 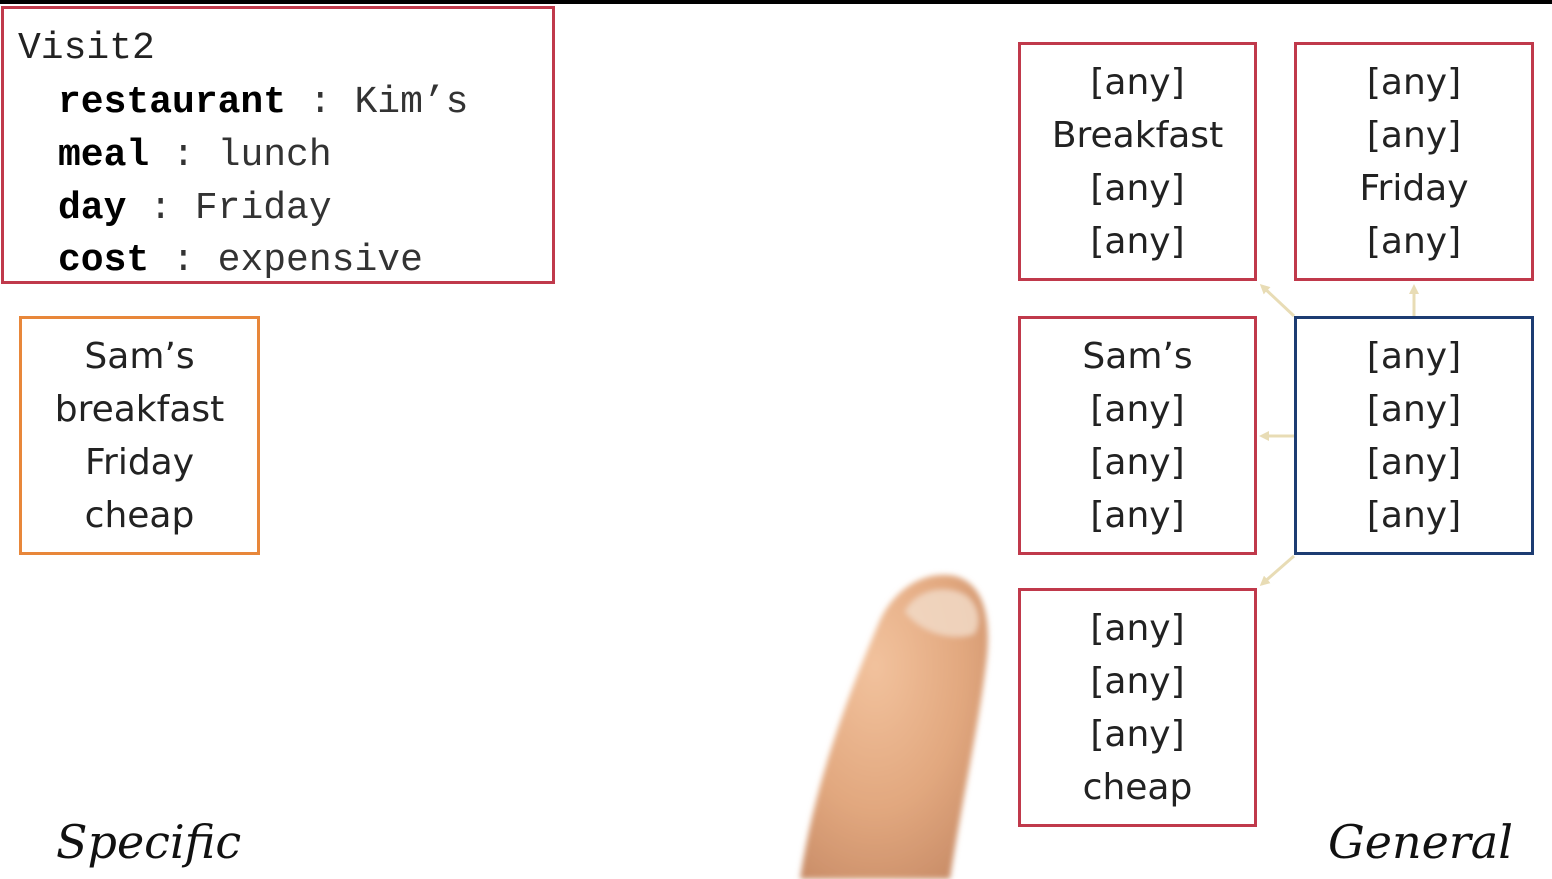 What do you see at coordinates (1277, 300) in the screenshot?
I see `arrow-to-top-left` at bounding box center [1277, 300].